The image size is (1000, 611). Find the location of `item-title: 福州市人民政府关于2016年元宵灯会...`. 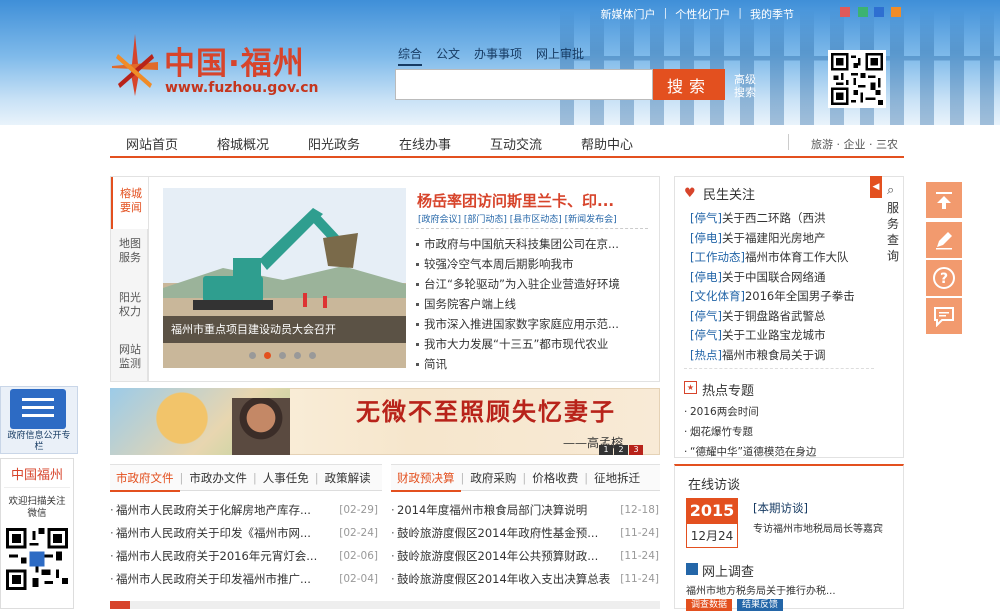

item-title: 福州市人民政府关于2016年元宵灯会... is located at coordinates (216, 556).